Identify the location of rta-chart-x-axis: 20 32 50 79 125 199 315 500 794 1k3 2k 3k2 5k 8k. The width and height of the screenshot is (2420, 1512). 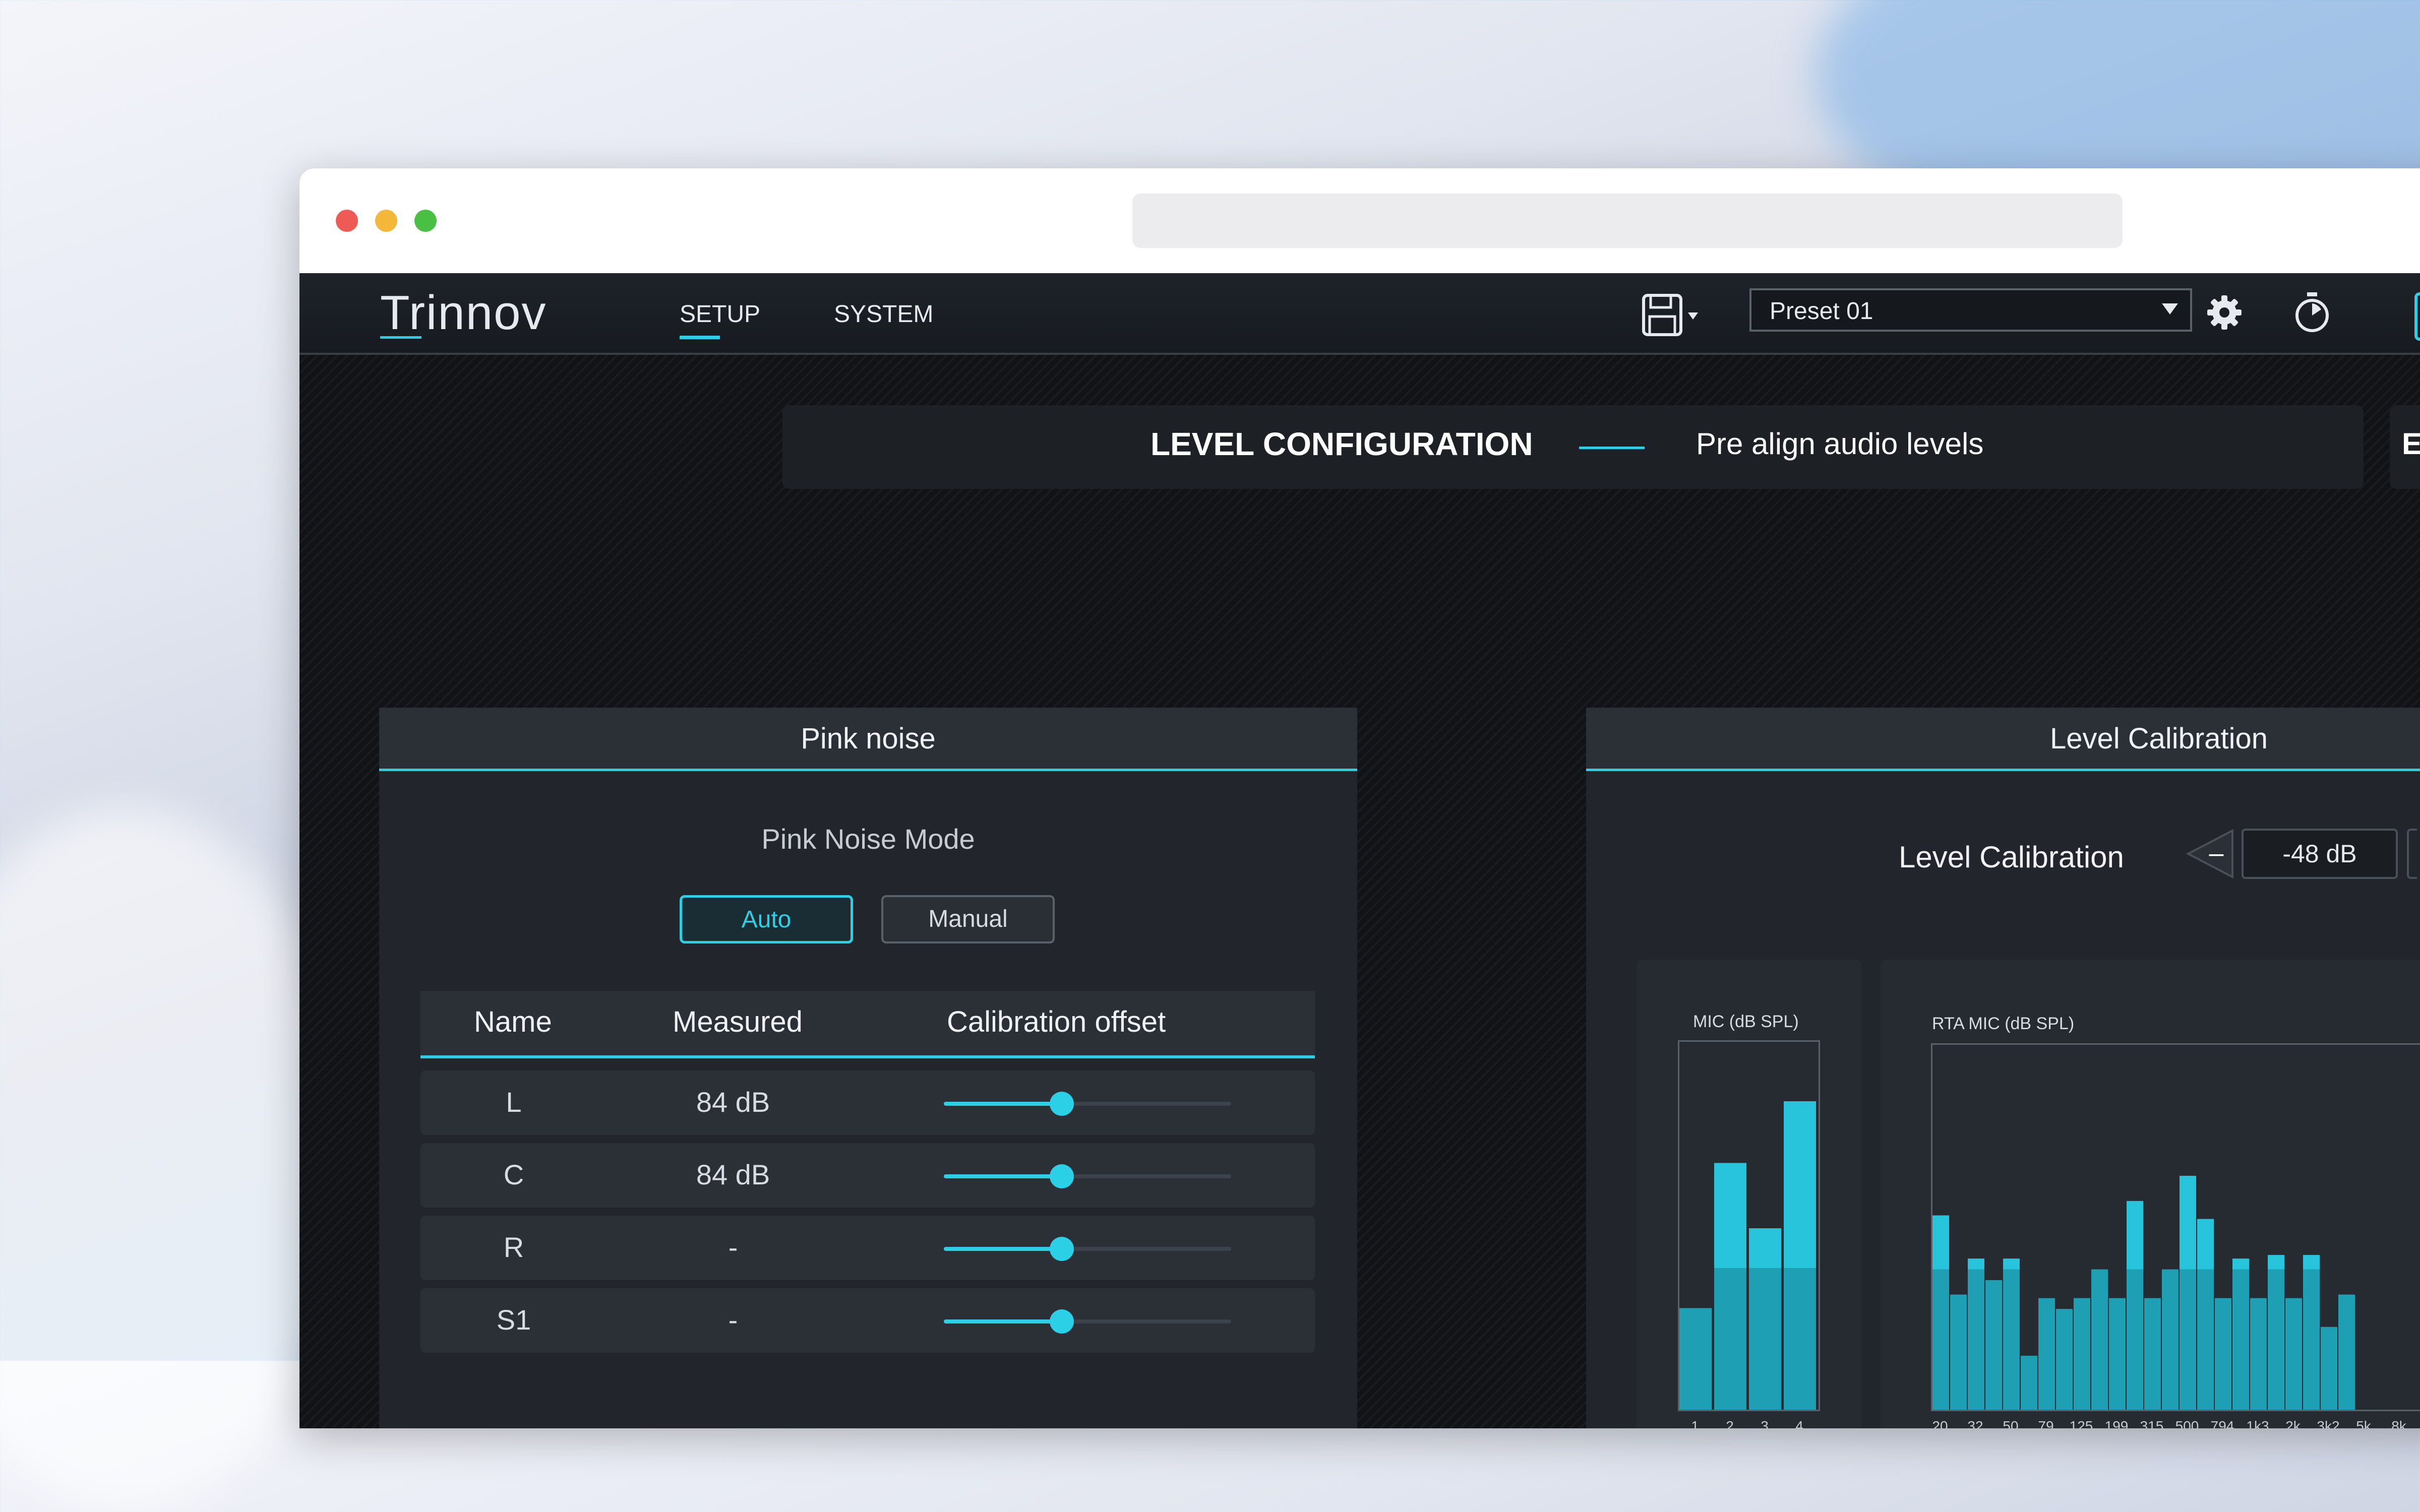
(2175, 1423).